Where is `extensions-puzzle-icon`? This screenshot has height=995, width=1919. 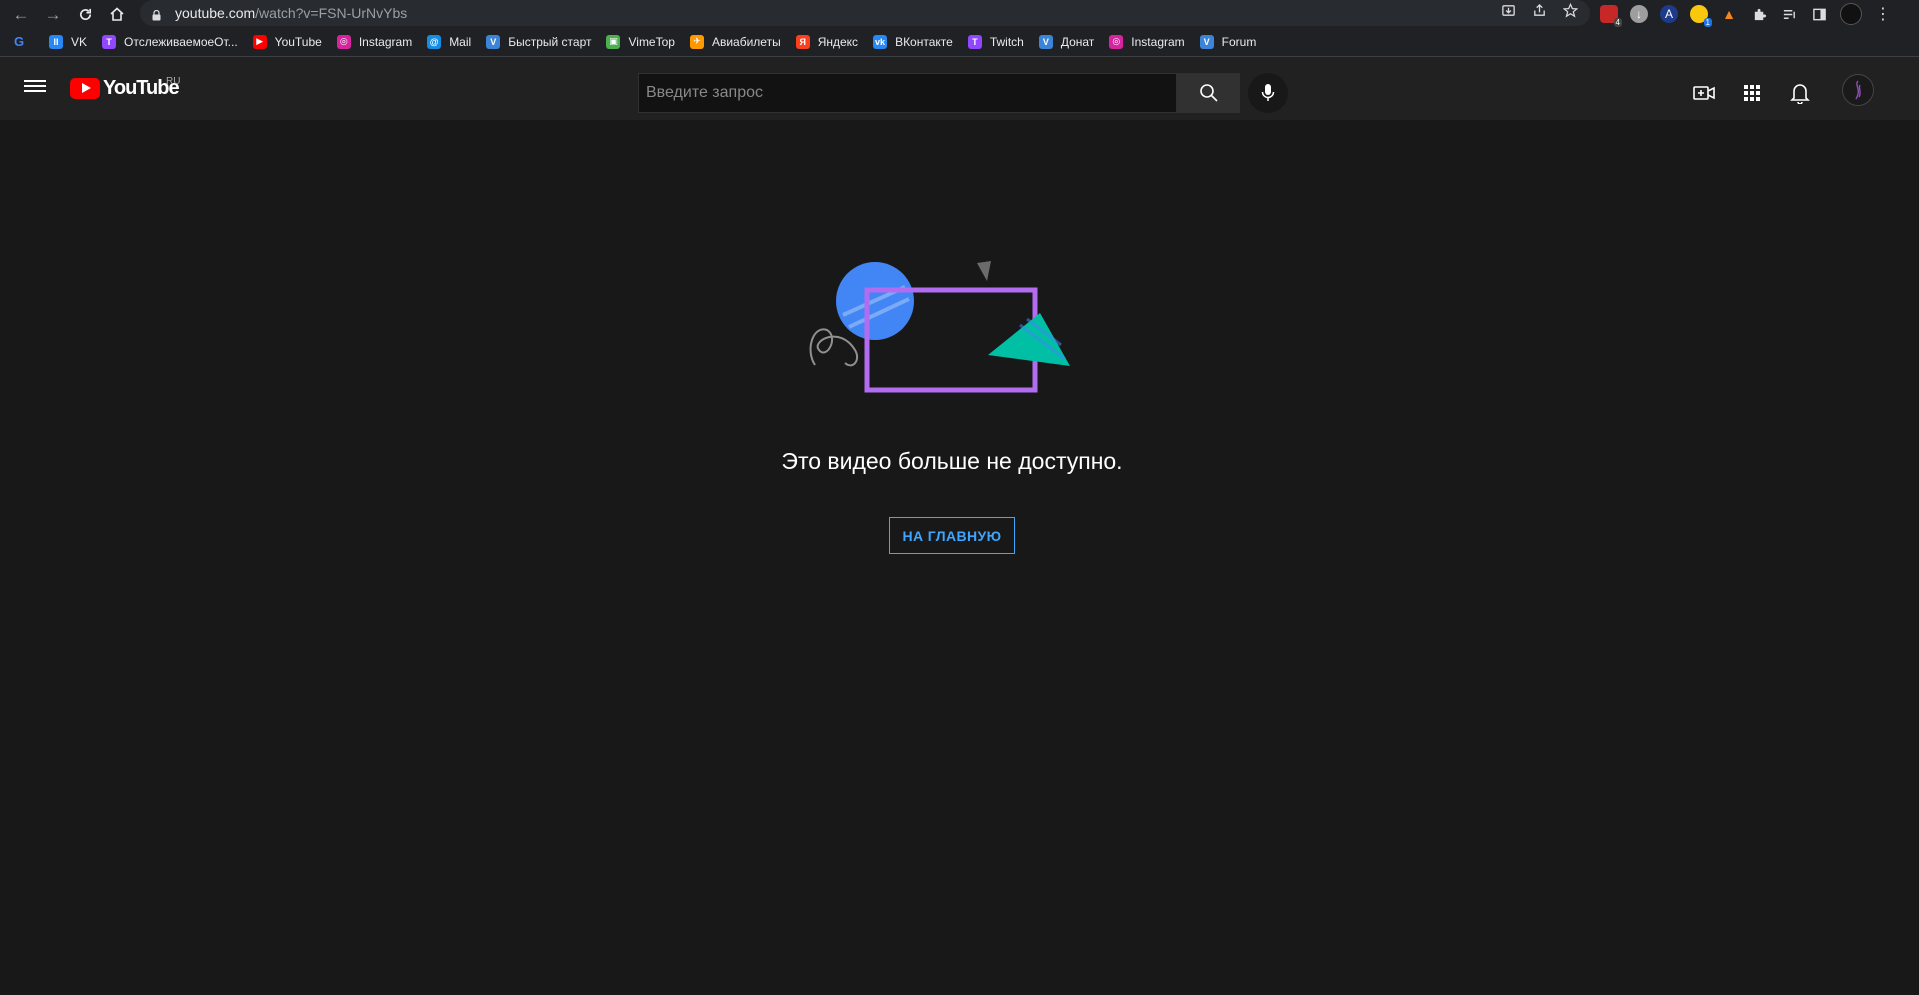 extensions-puzzle-icon is located at coordinates (1759, 14).